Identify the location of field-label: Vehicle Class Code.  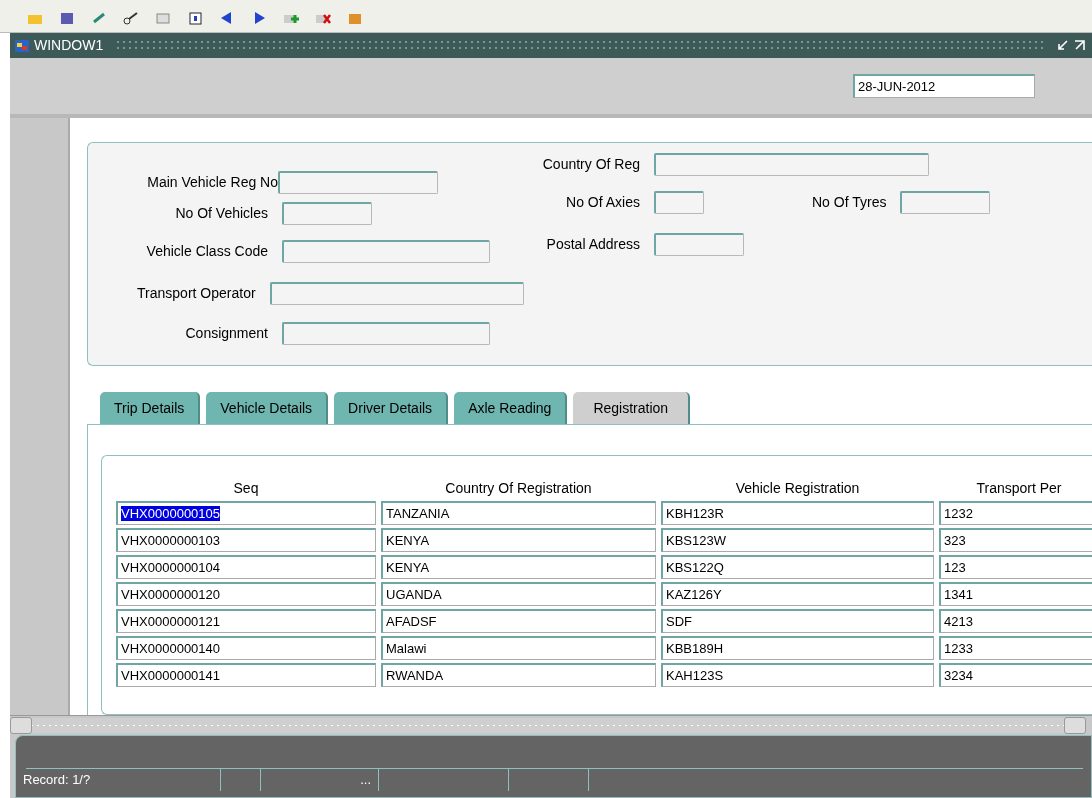
(206, 251).